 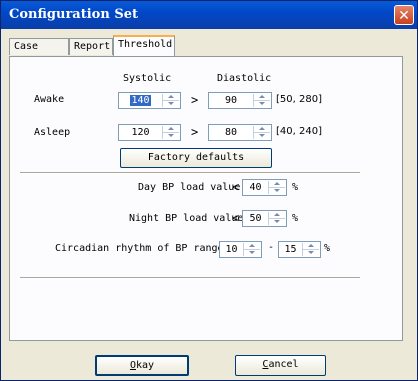 I want to click on asleep-systolic-spinner: 120, so click(x=149, y=132).